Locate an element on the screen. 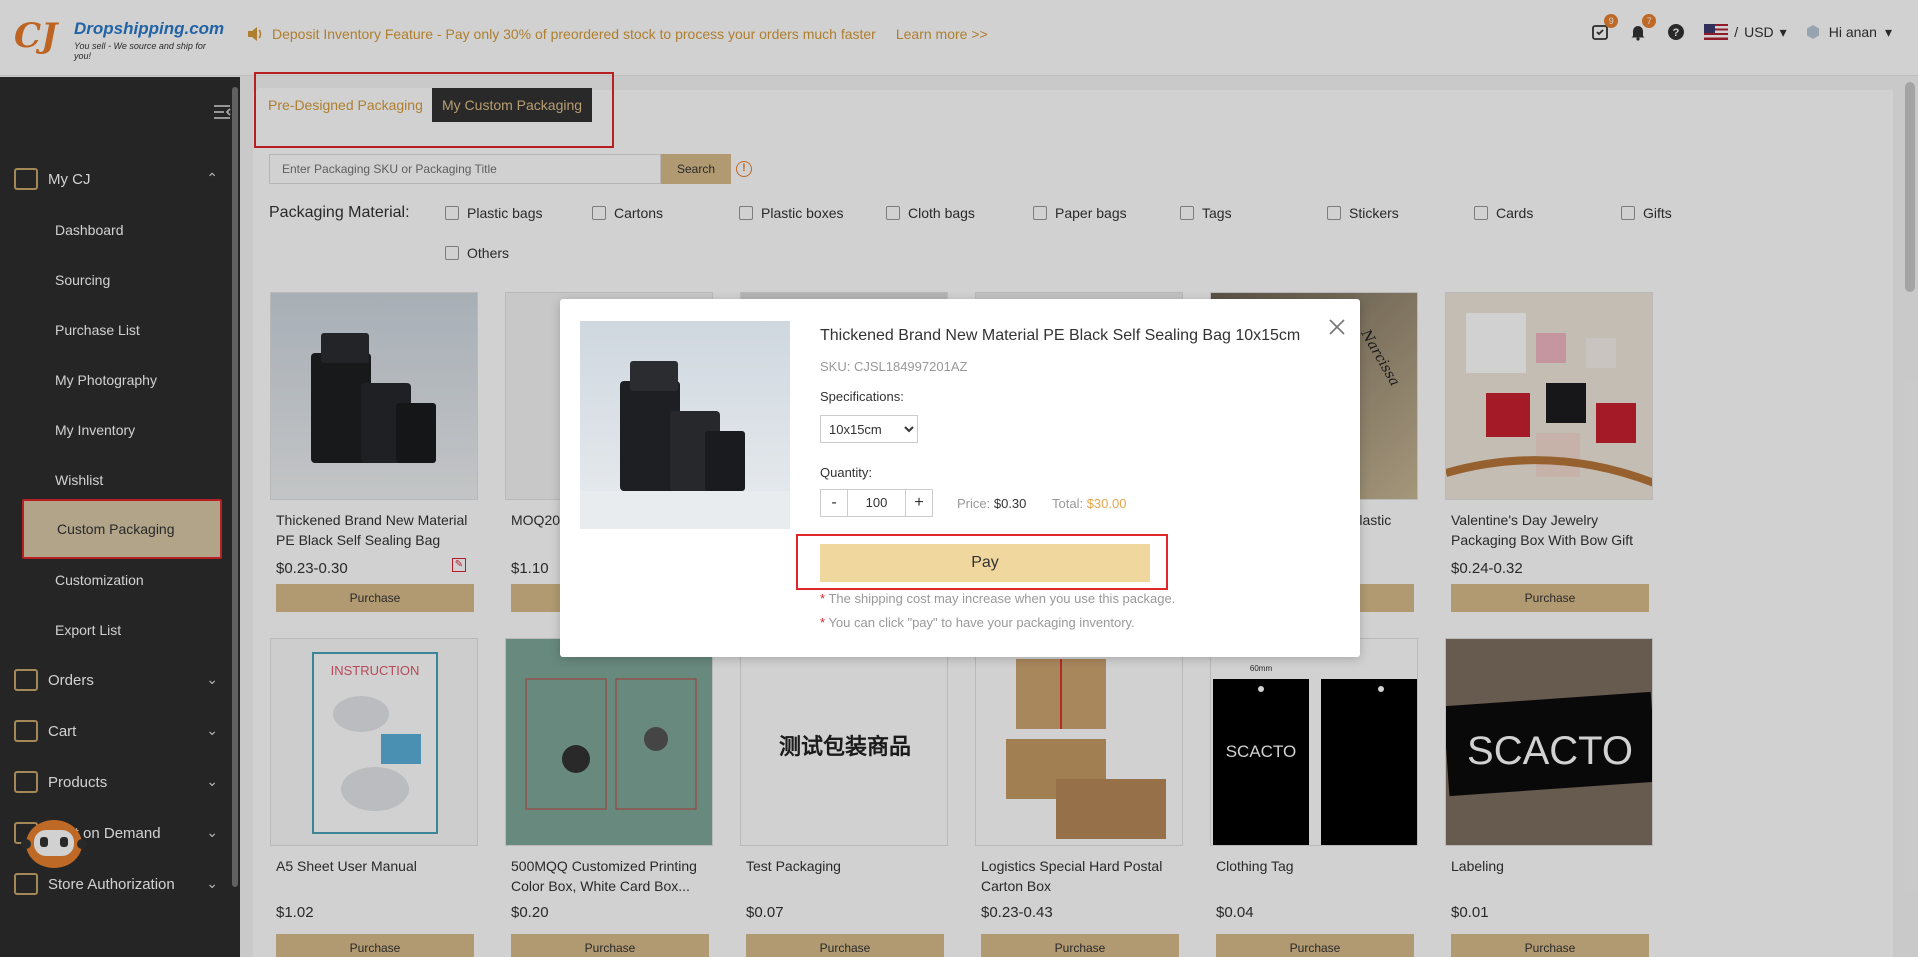 The width and height of the screenshot is (1918, 957). modal-sku: SKU: CJSL184997201AZ is located at coordinates (894, 366).